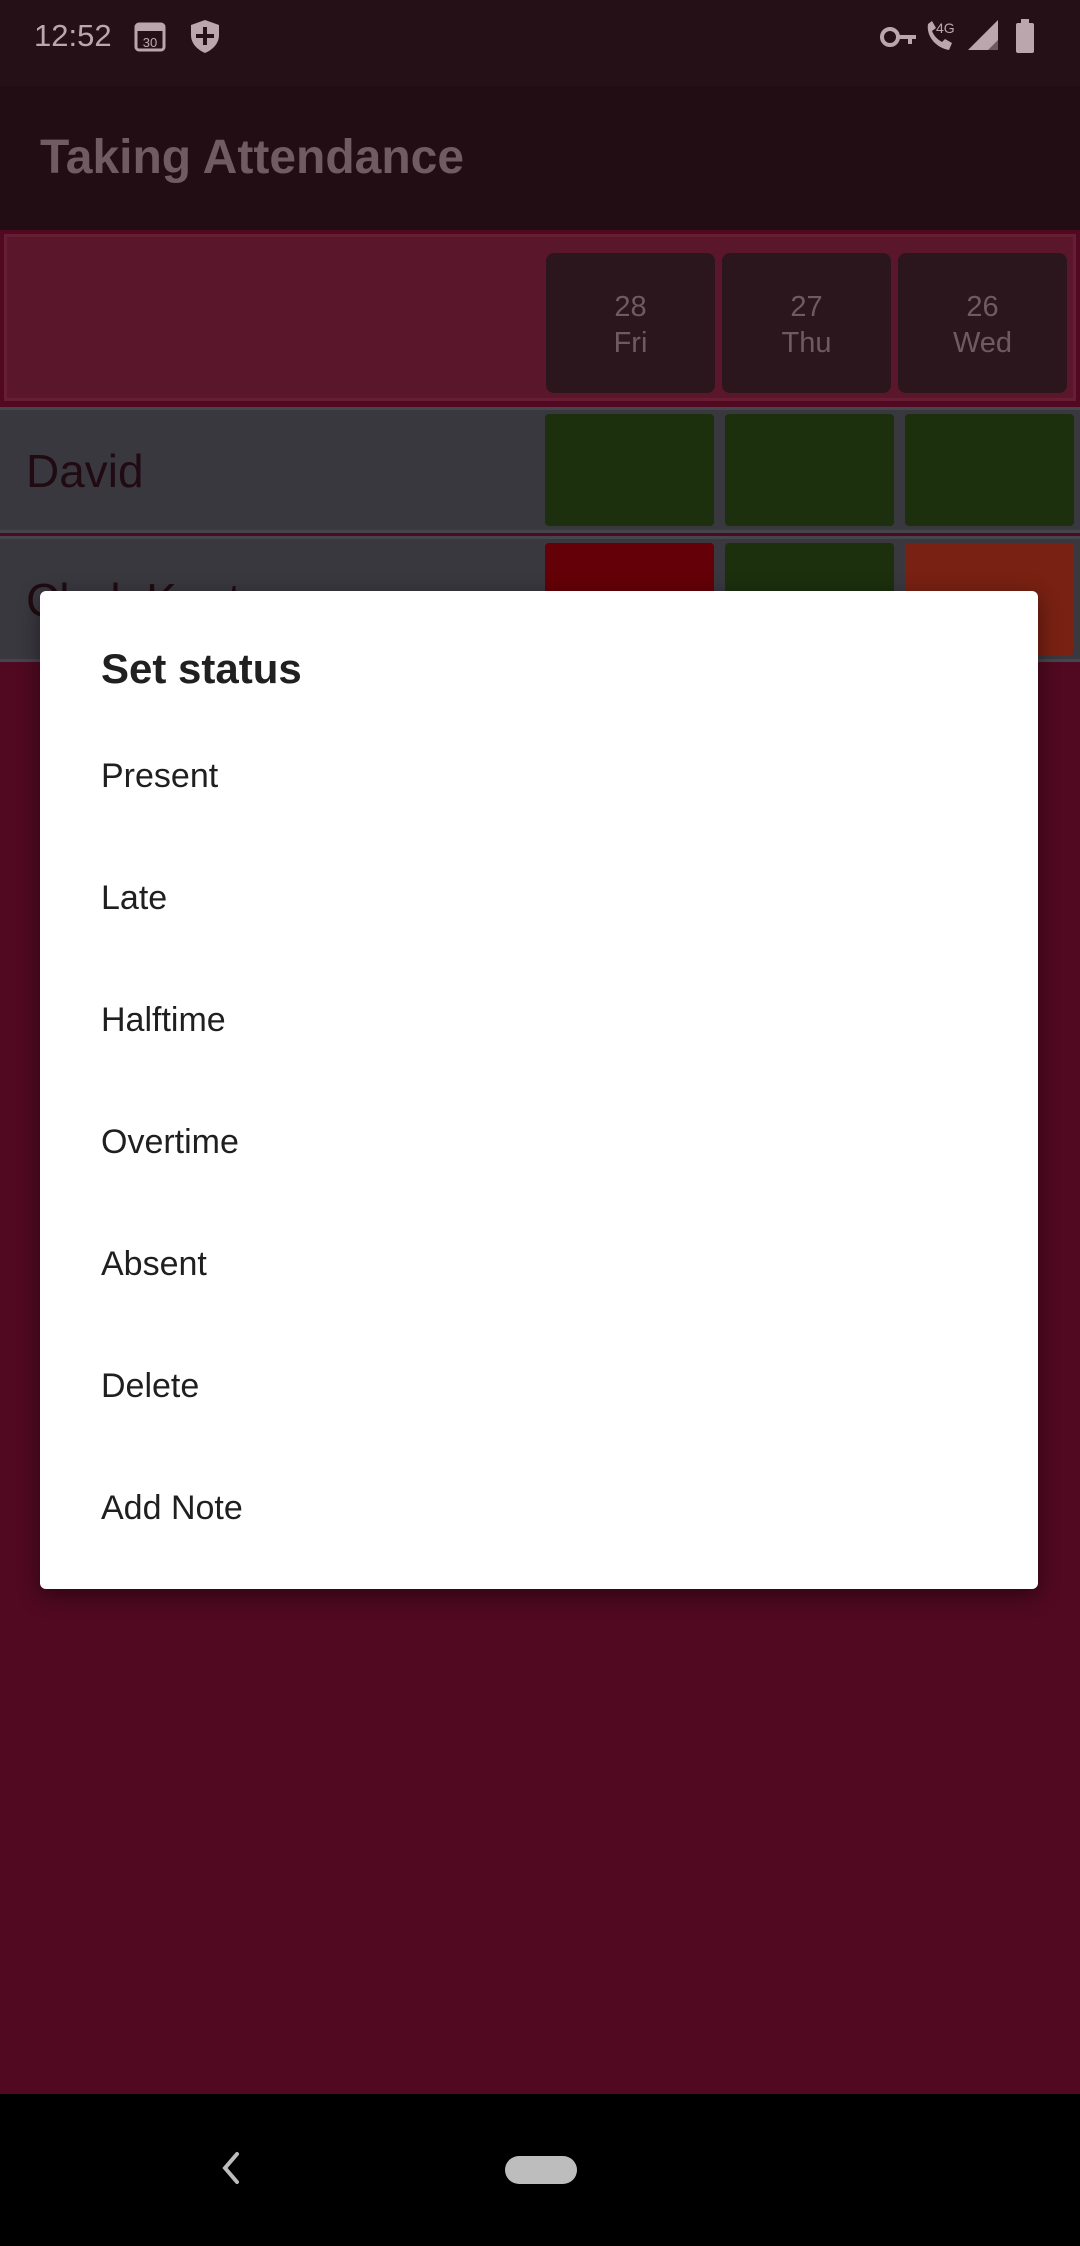 The width and height of the screenshot is (1080, 2246). I want to click on home-pill, so click(541, 2170).